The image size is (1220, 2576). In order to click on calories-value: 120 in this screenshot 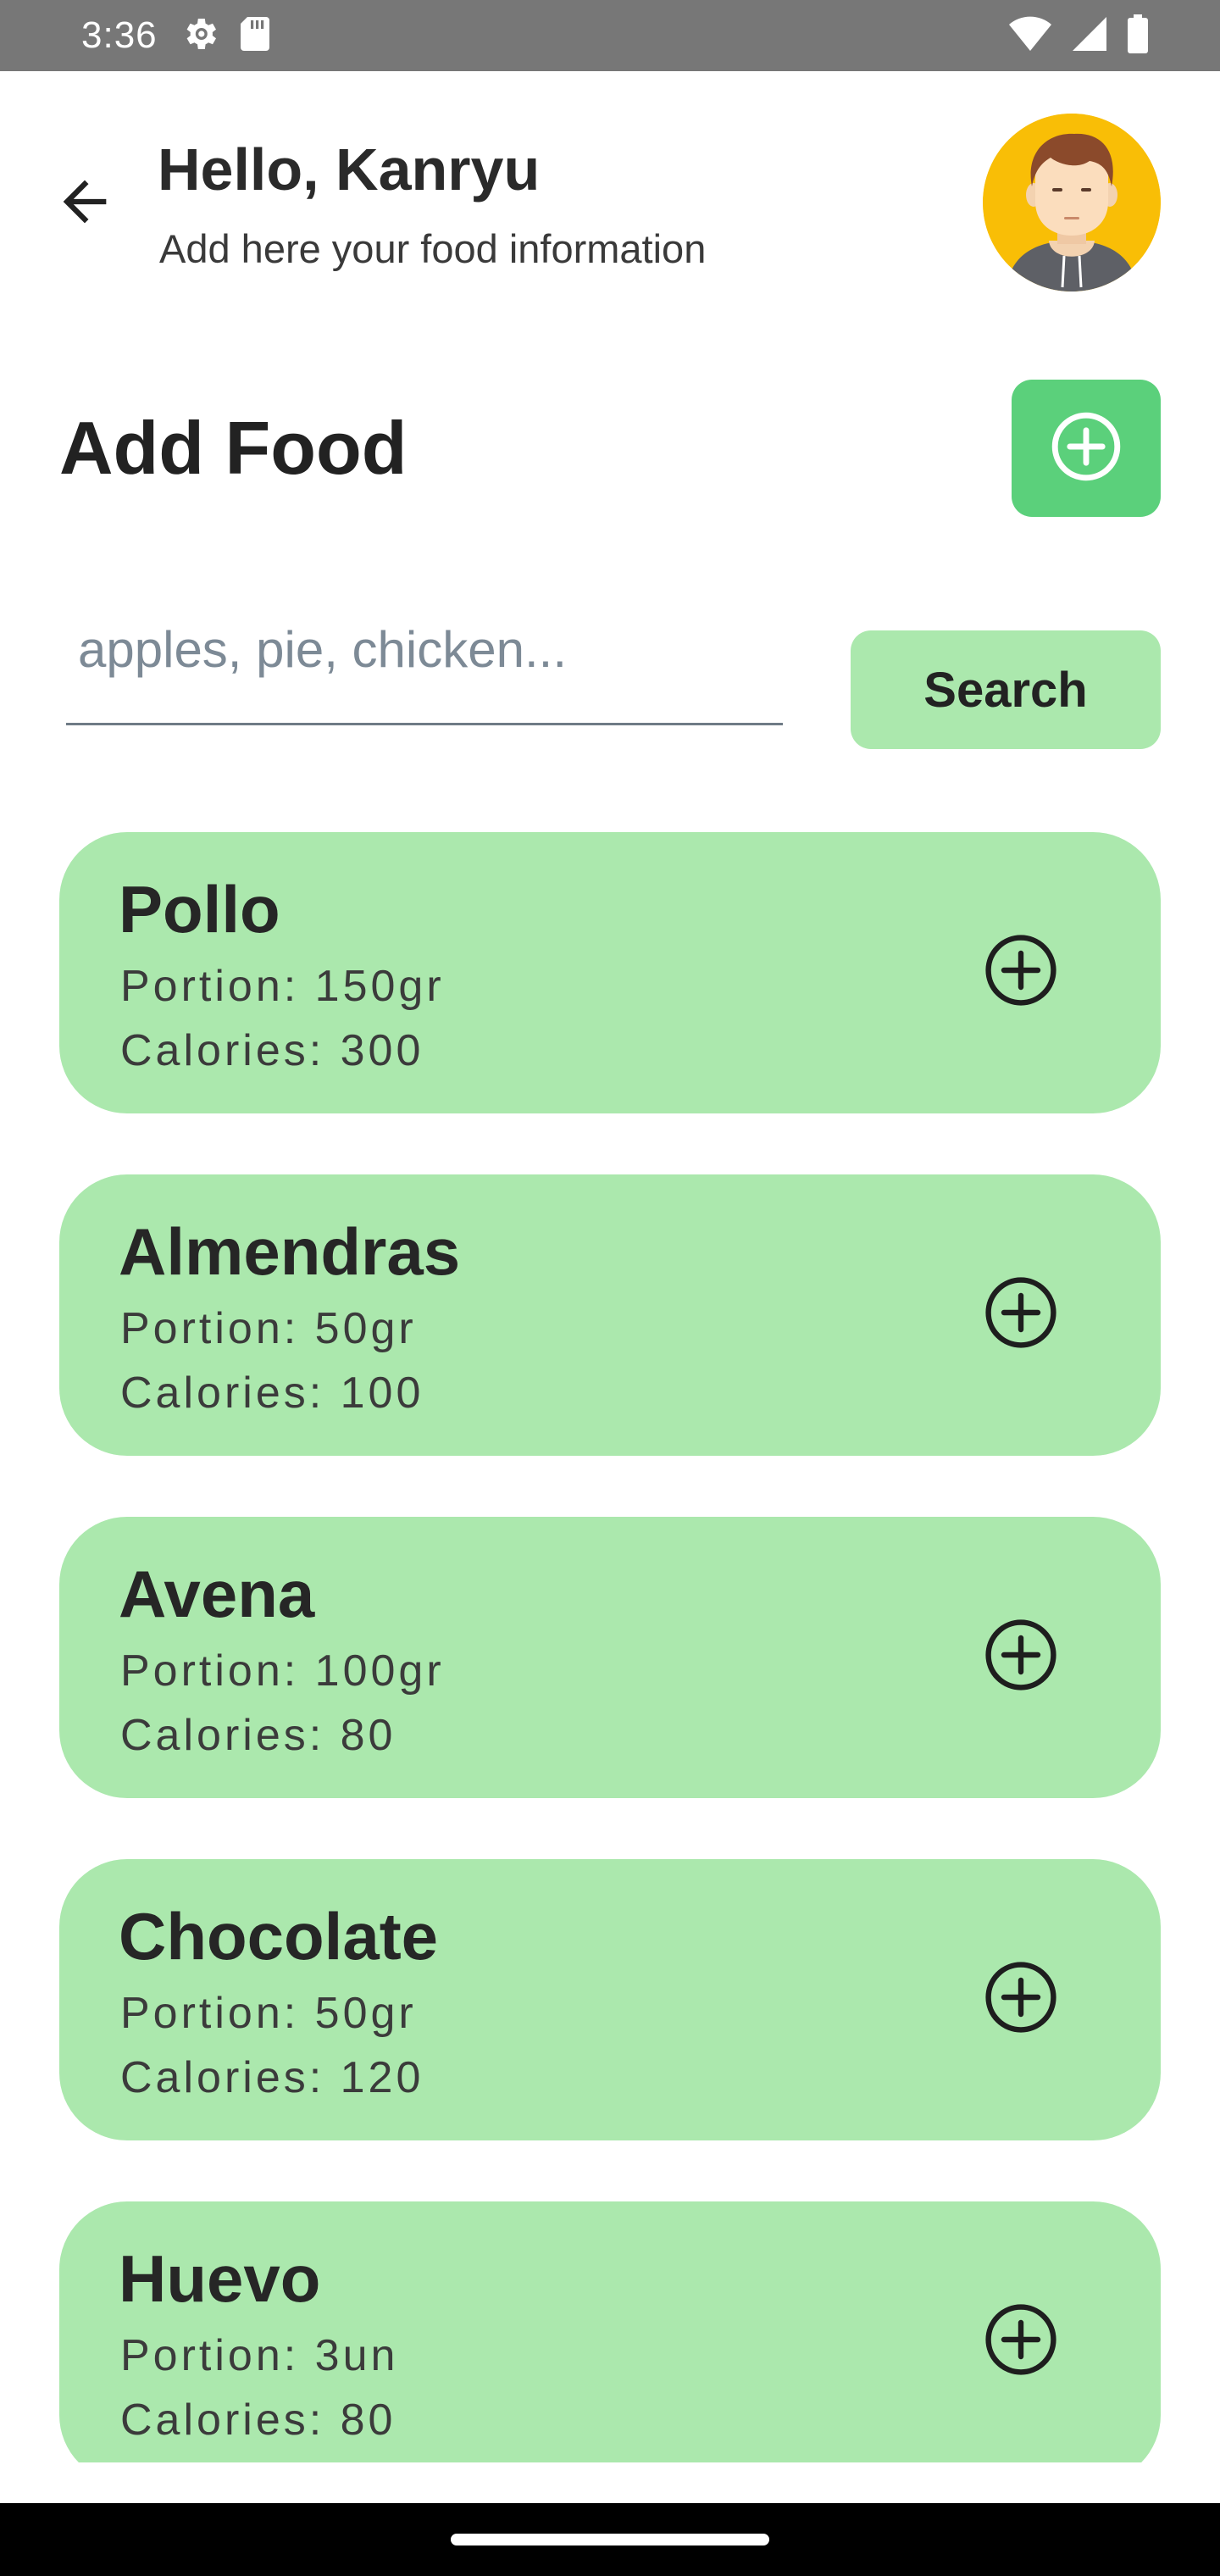, I will do `click(382, 2077)`.